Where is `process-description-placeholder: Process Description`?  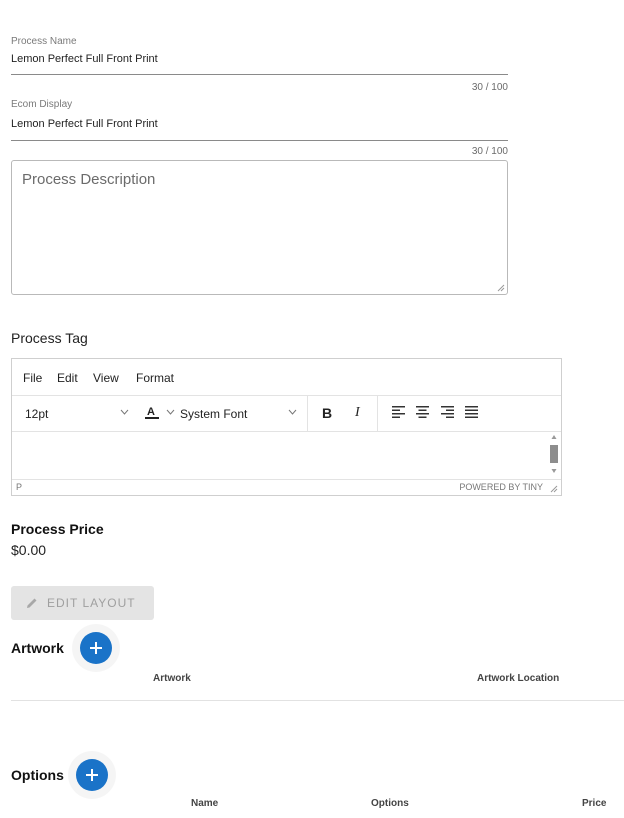
process-description-placeholder: Process Description is located at coordinates (89, 179).